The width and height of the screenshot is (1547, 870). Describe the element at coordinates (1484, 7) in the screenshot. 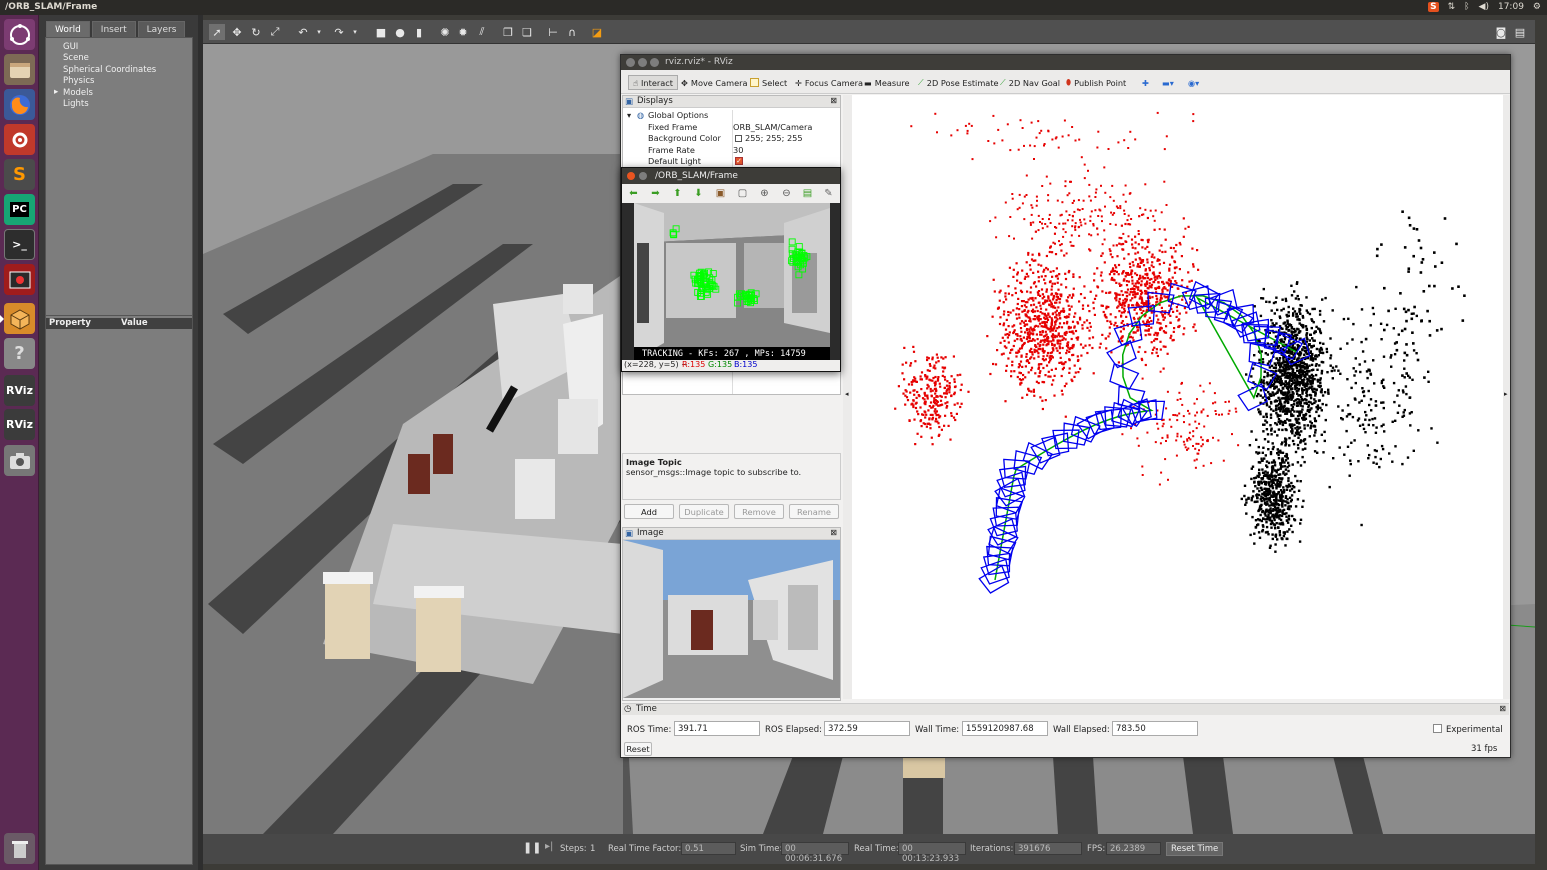

I see `volume-icon: ◀)` at that location.